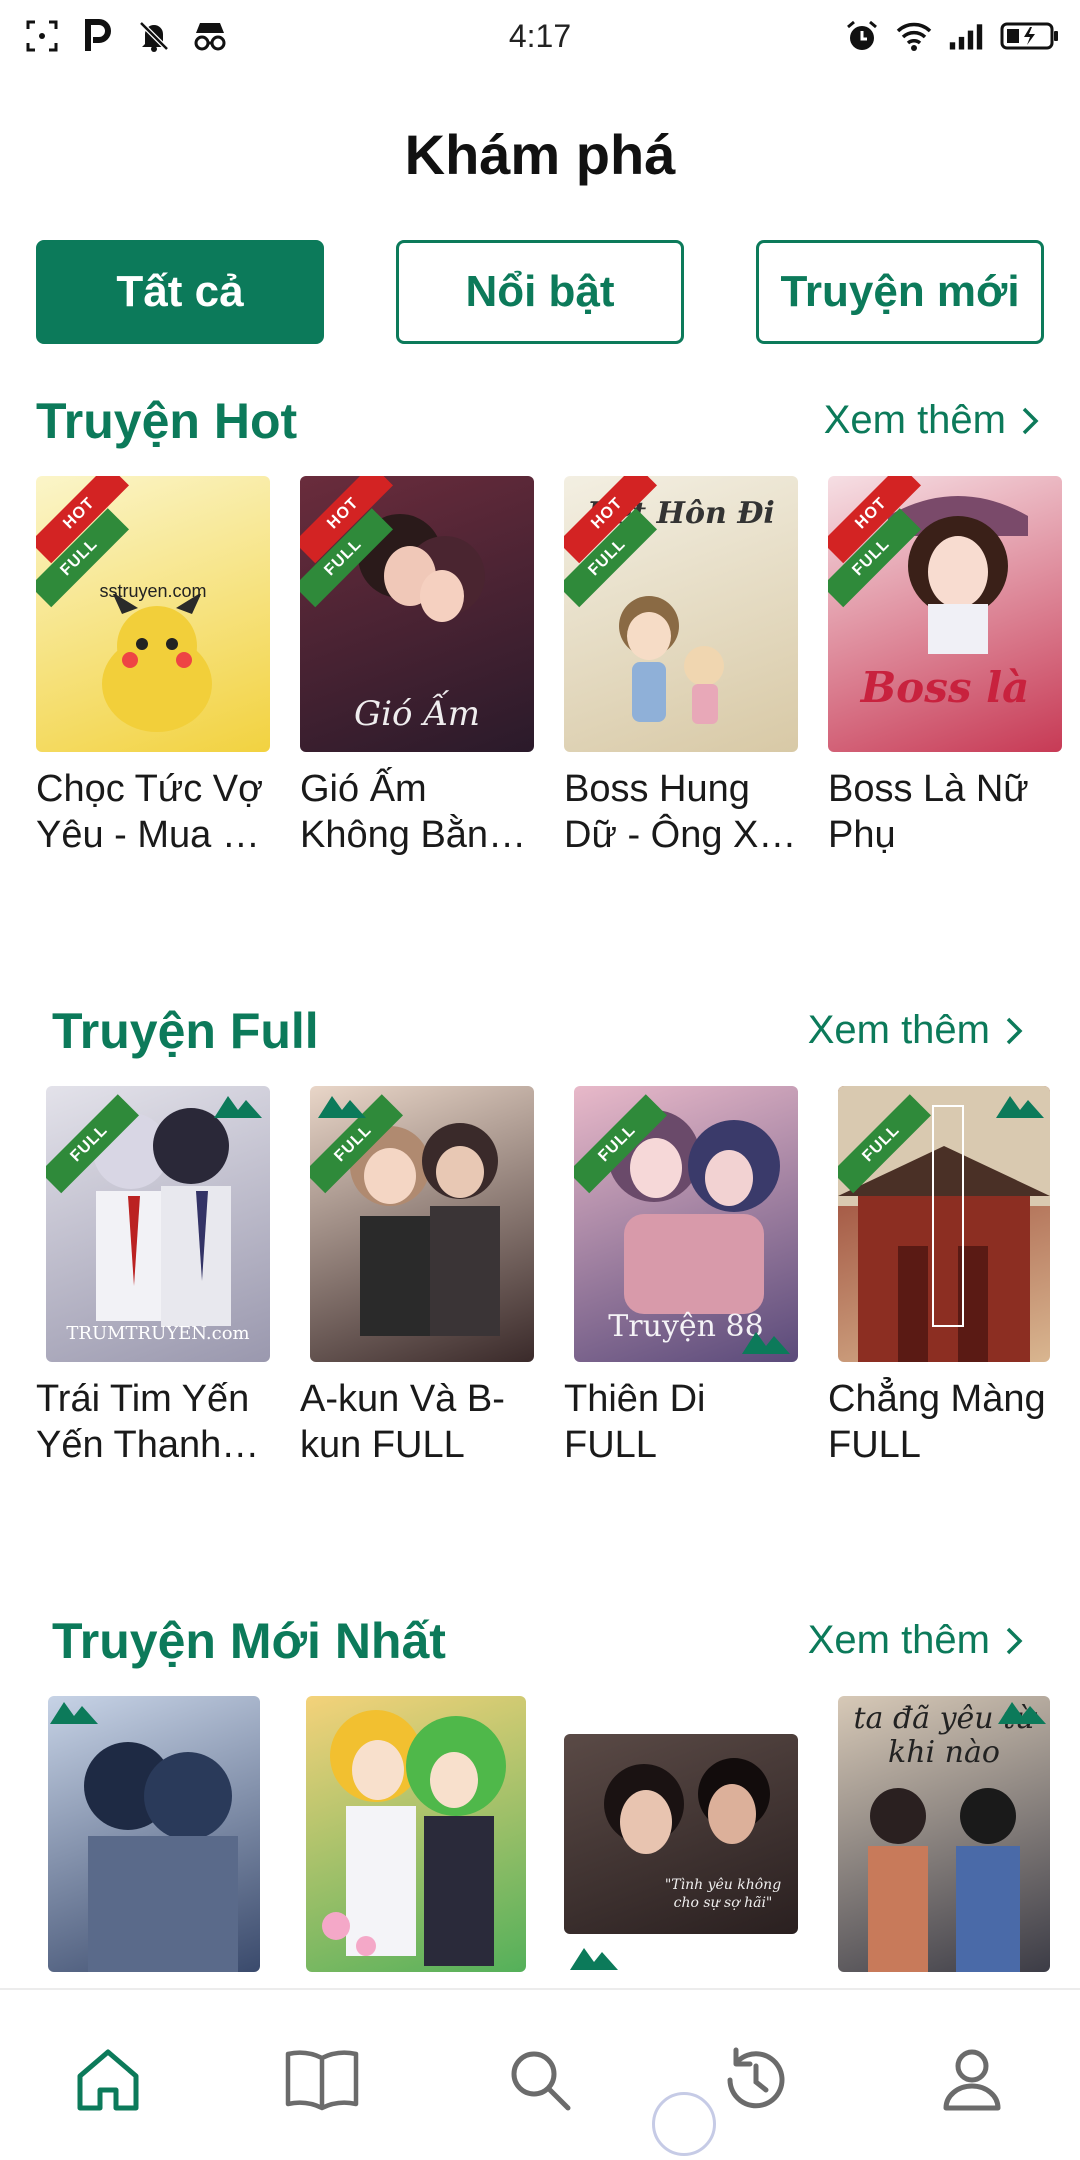 The height and width of the screenshot is (2160, 1080). I want to click on tab-featured: Nổi bật, so click(540, 292).